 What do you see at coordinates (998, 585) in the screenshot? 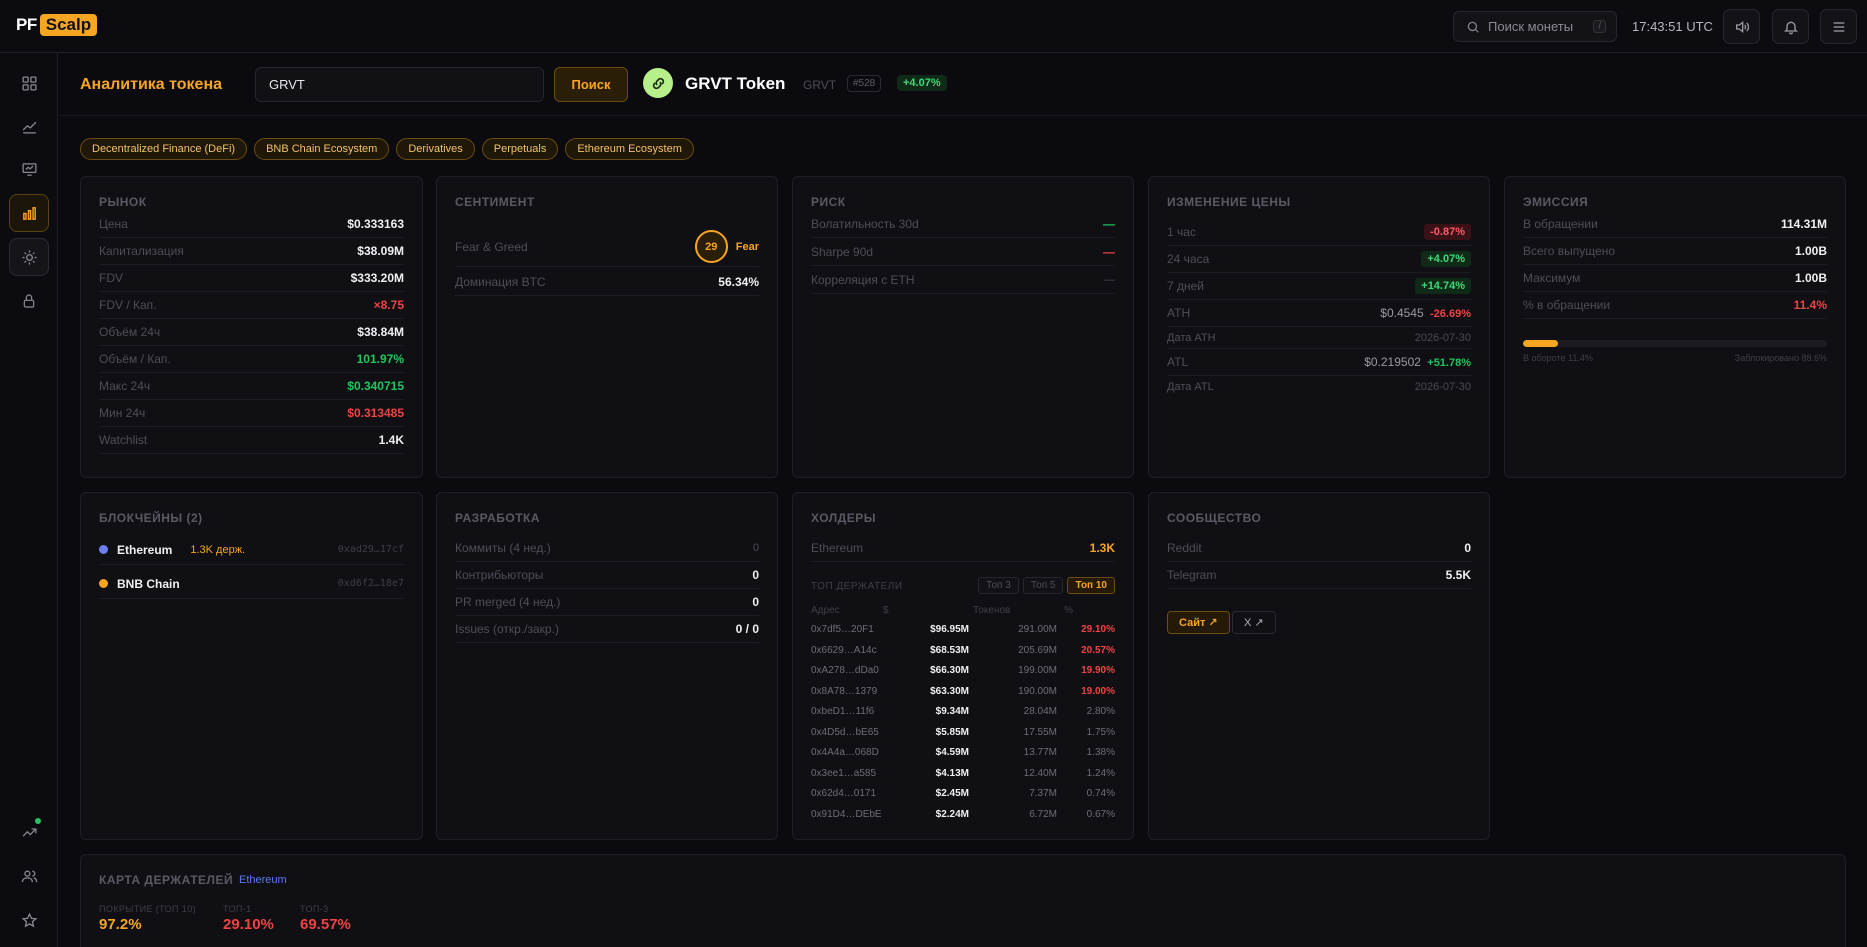
I see `tab-top-3: Топ 3` at bounding box center [998, 585].